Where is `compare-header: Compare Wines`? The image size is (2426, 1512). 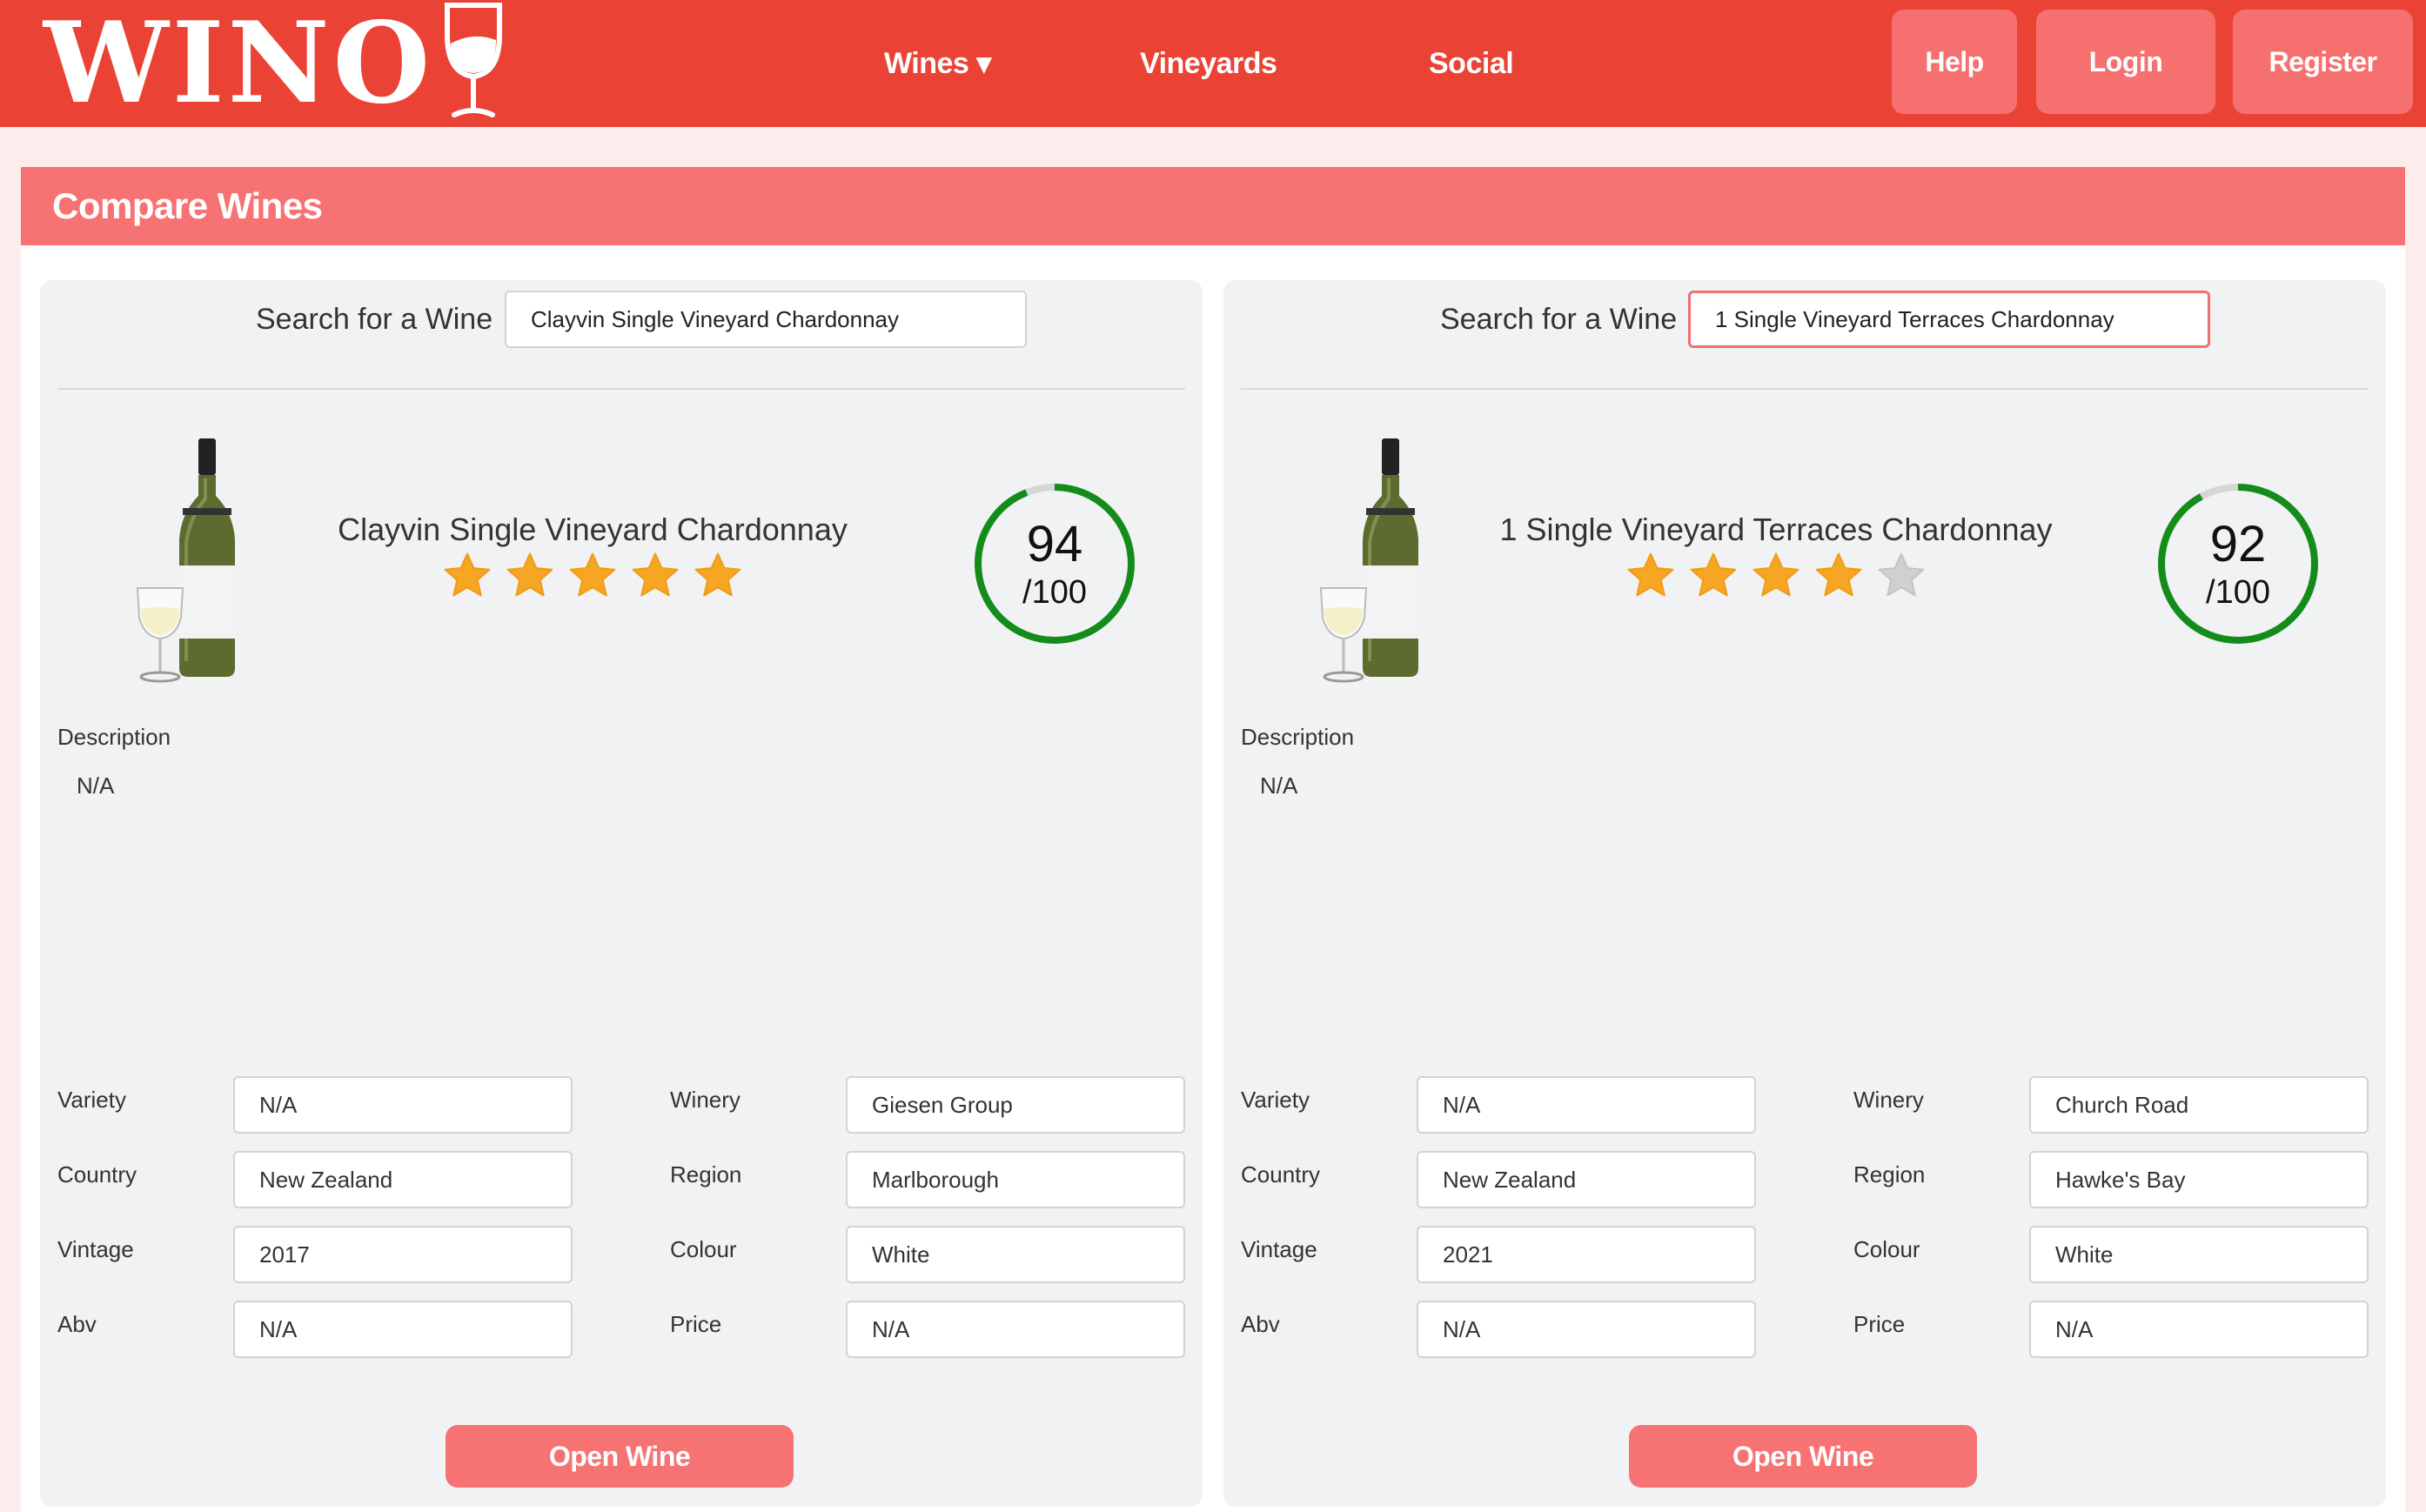
compare-header: Compare Wines is located at coordinates (1213, 206).